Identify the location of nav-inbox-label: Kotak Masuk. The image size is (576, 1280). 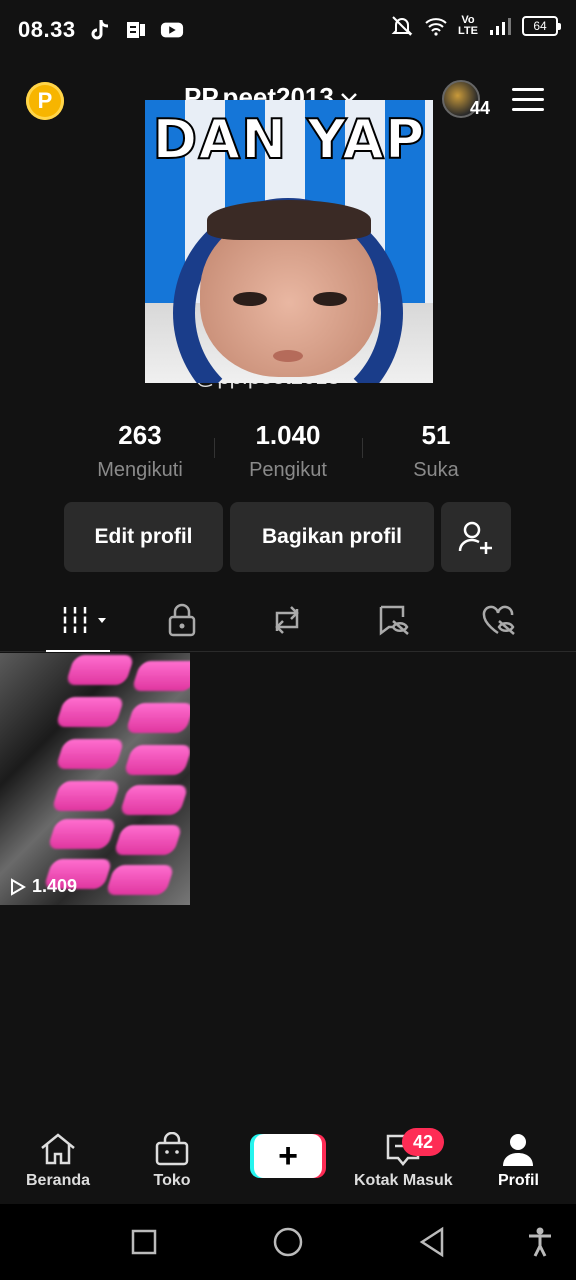
(403, 1180).